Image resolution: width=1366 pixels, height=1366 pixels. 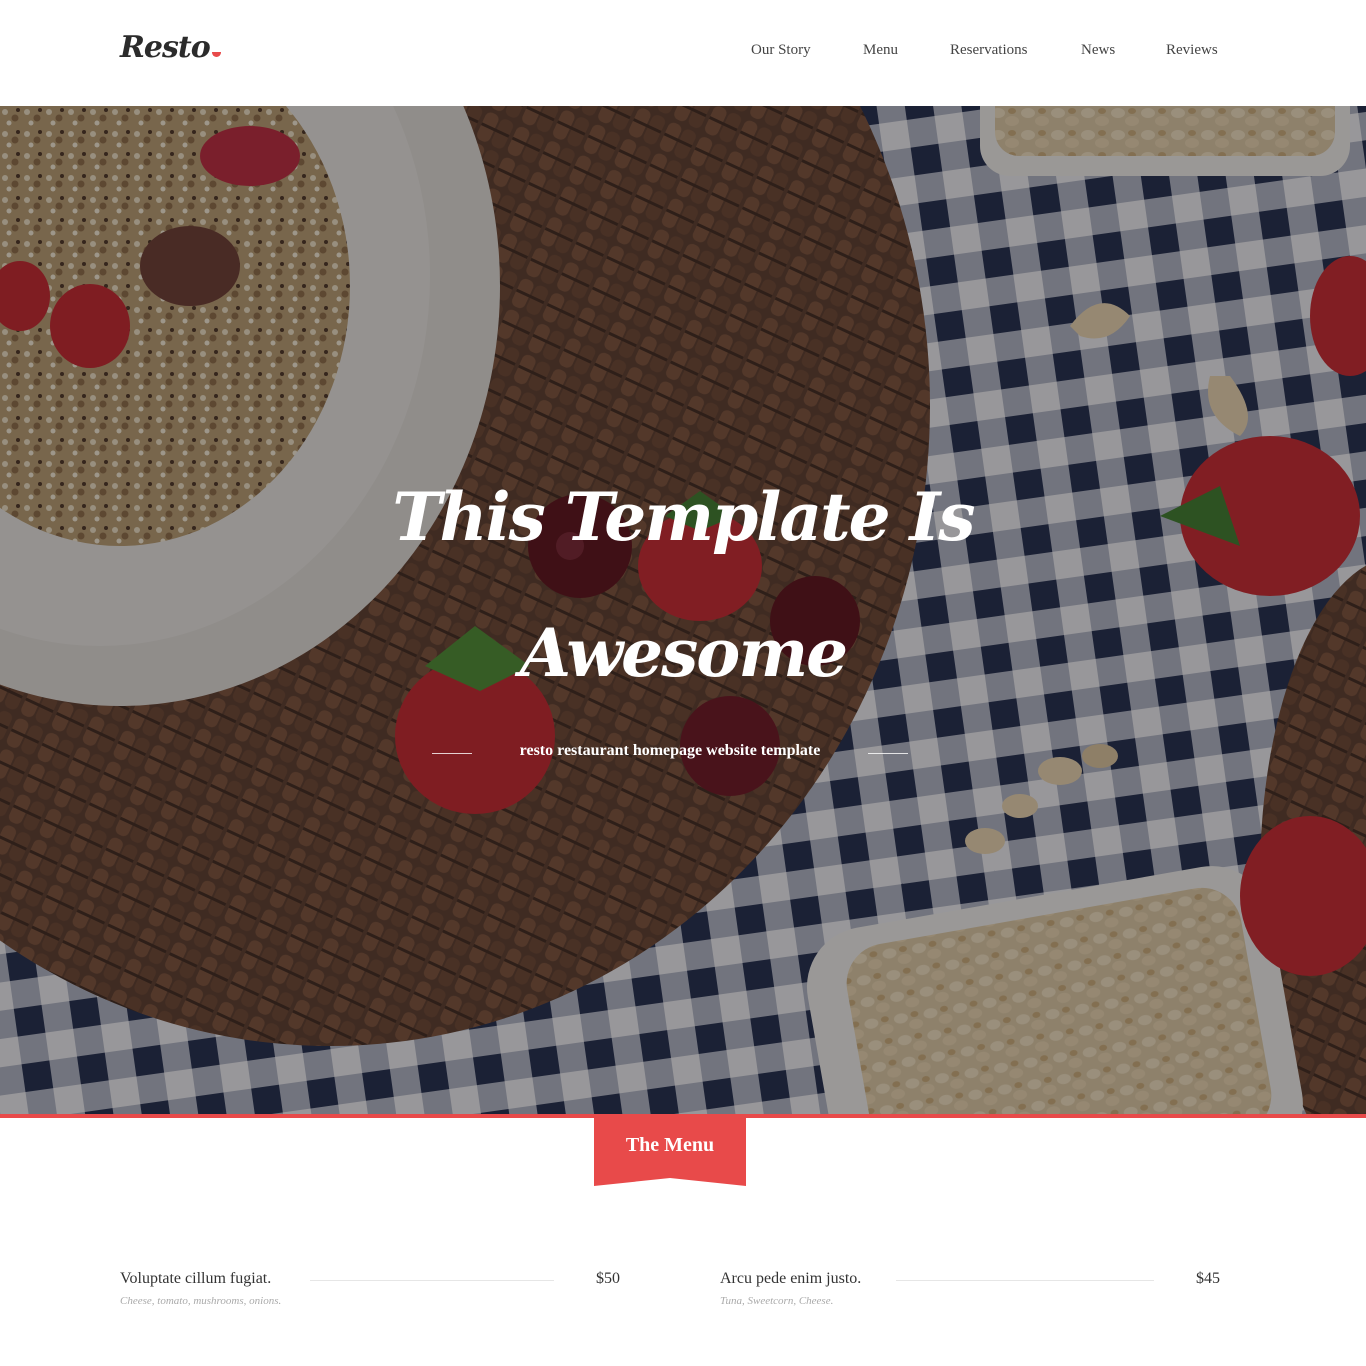 I want to click on menu-item-description: Tuna, Sweetcorn, Cheese., so click(x=777, y=1301).